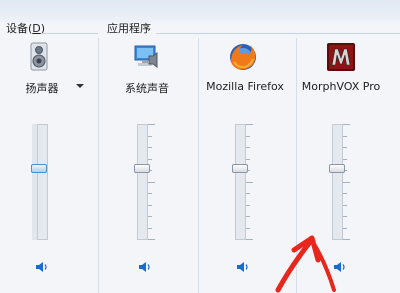  I want to click on chevron-down-icon, so click(80, 86).